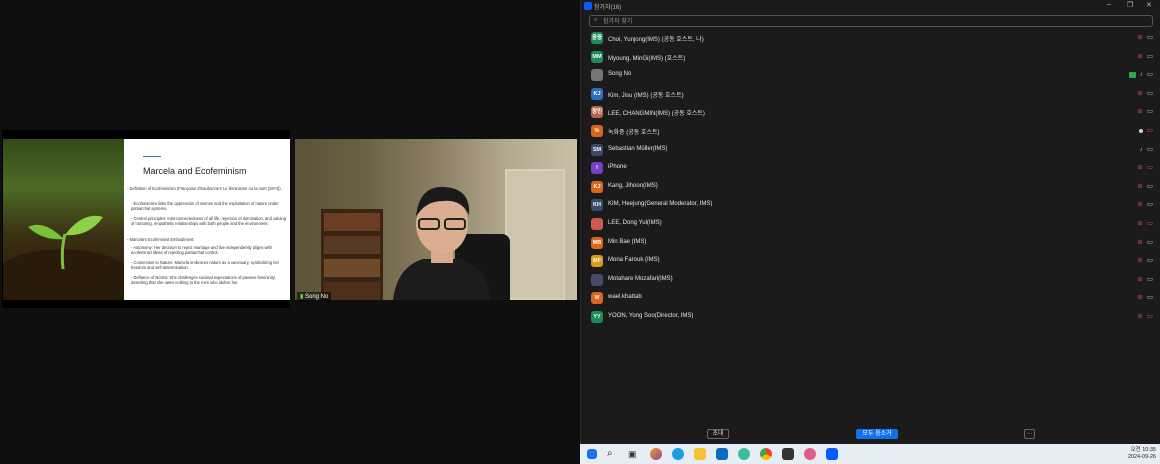 The image size is (1160, 464). Describe the element at coordinates (871, 131) in the screenshot. I see `participant-row: % 녹화중 (공동 호스트) ▭` at that location.